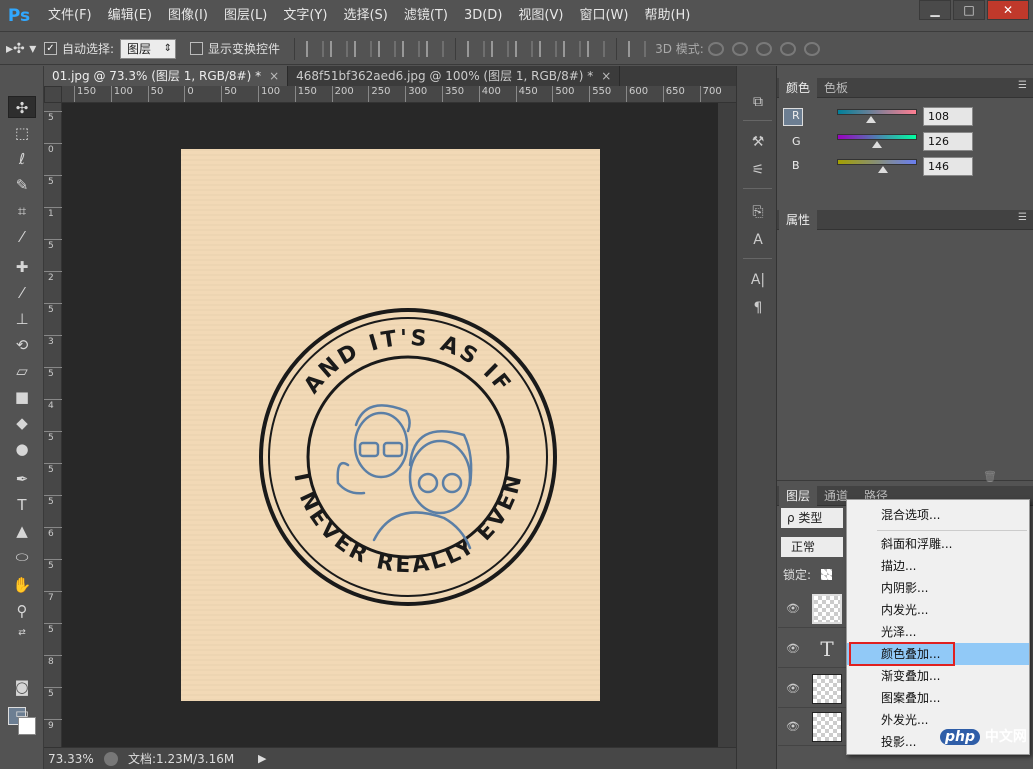 Image resolution: width=1033 pixels, height=769 pixels. What do you see at coordinates (22, 211) in the screenshot?
I see `crop-tool-icon: ⌗` at bounding box center [22, 211].